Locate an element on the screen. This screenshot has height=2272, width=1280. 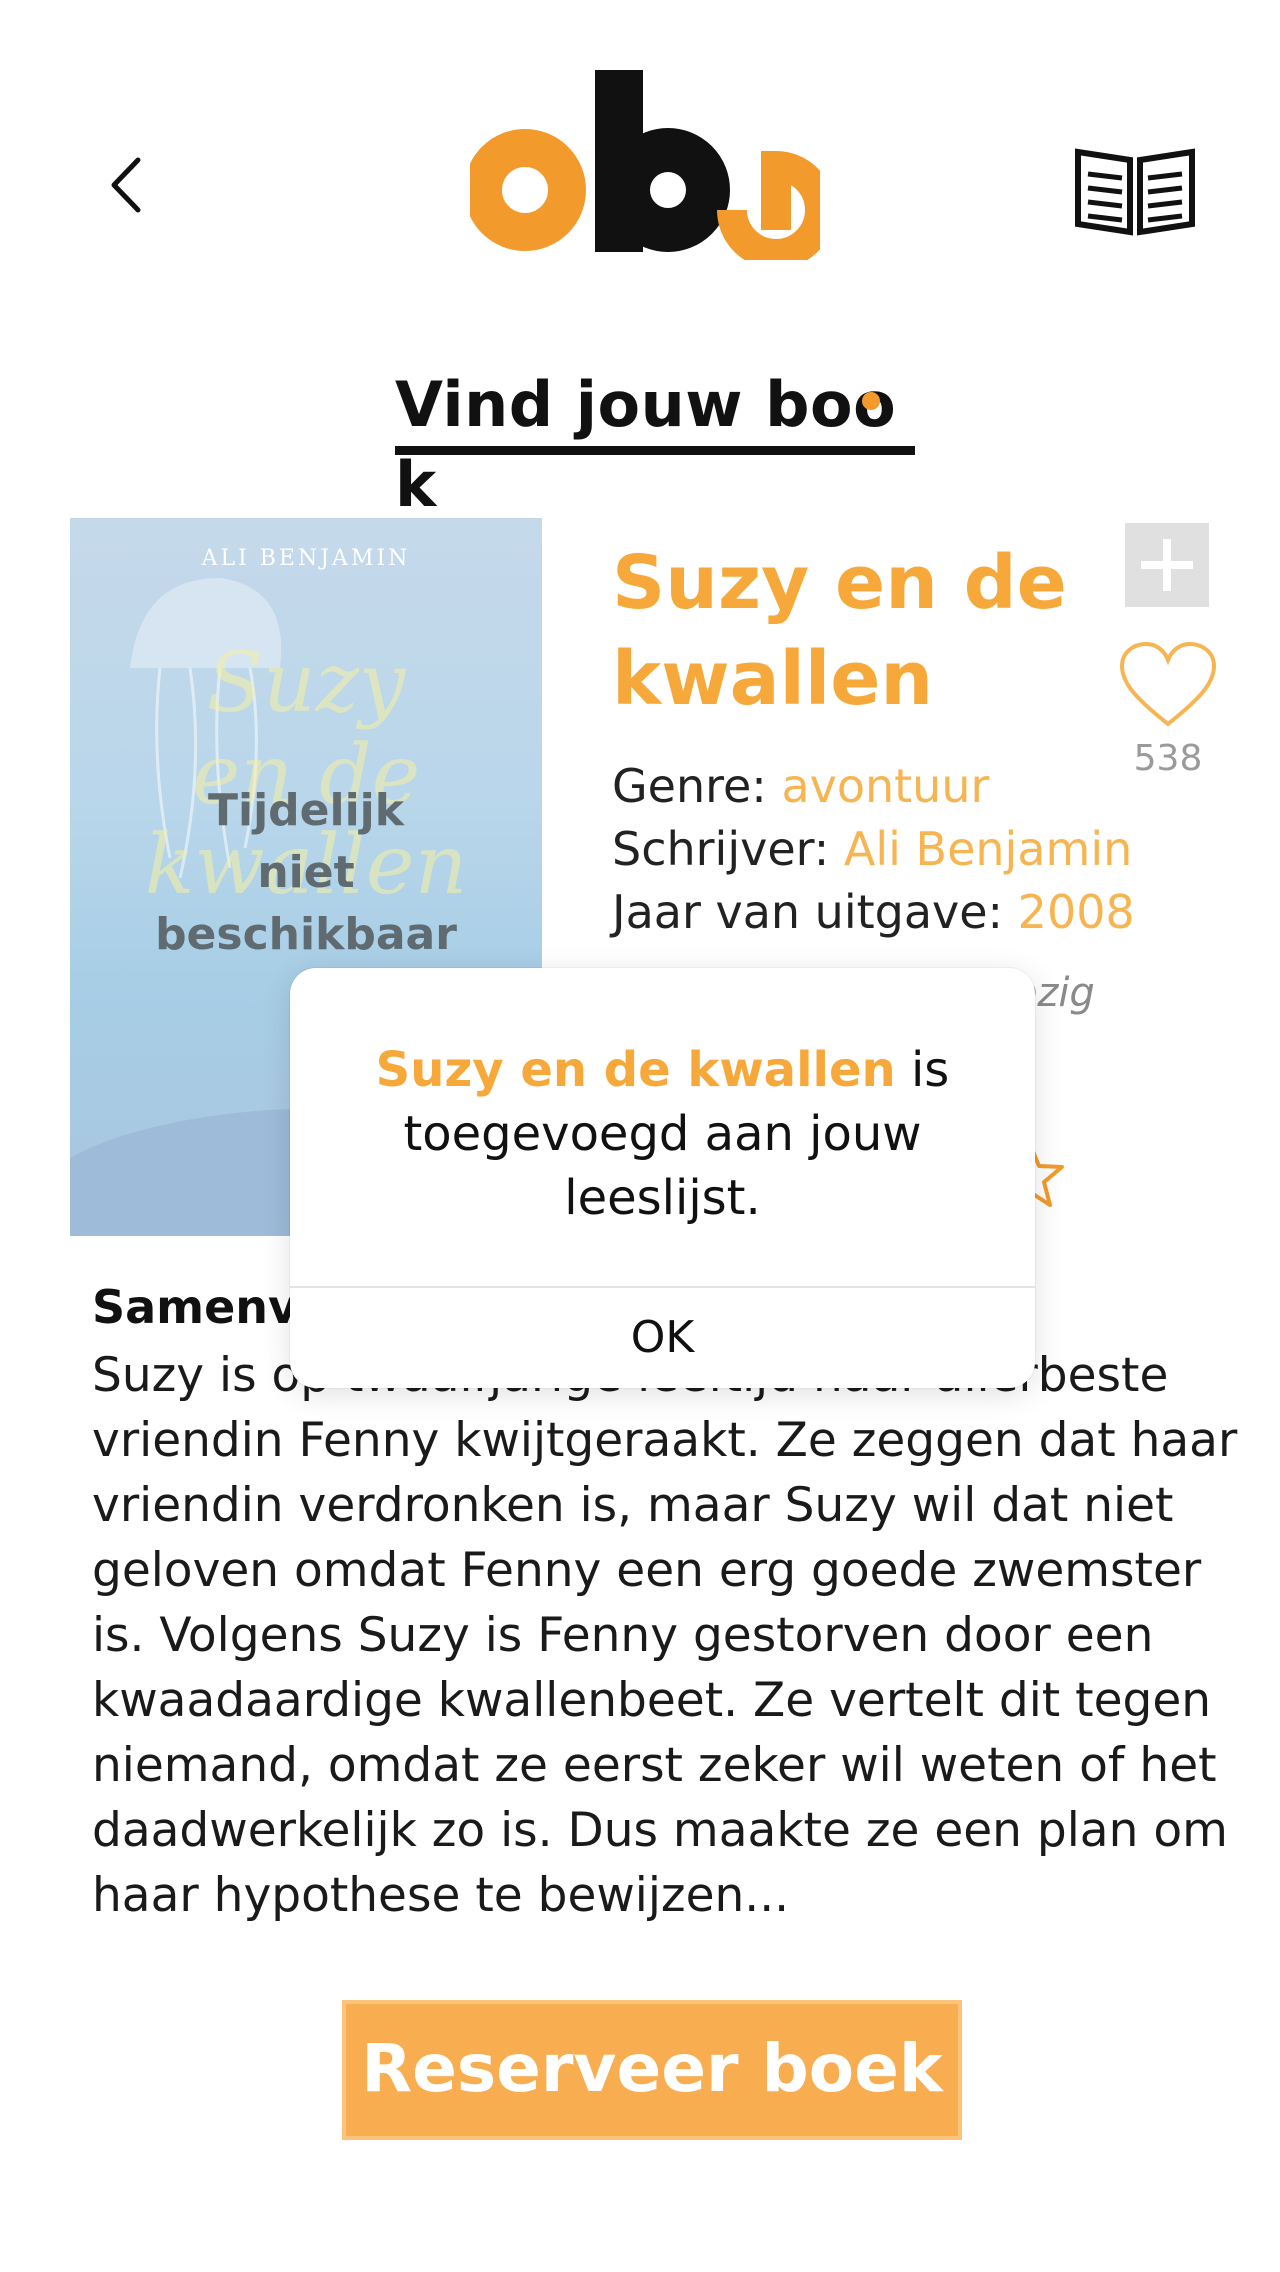
writer-label: Schrijver: is located at coordinates (728, 849).